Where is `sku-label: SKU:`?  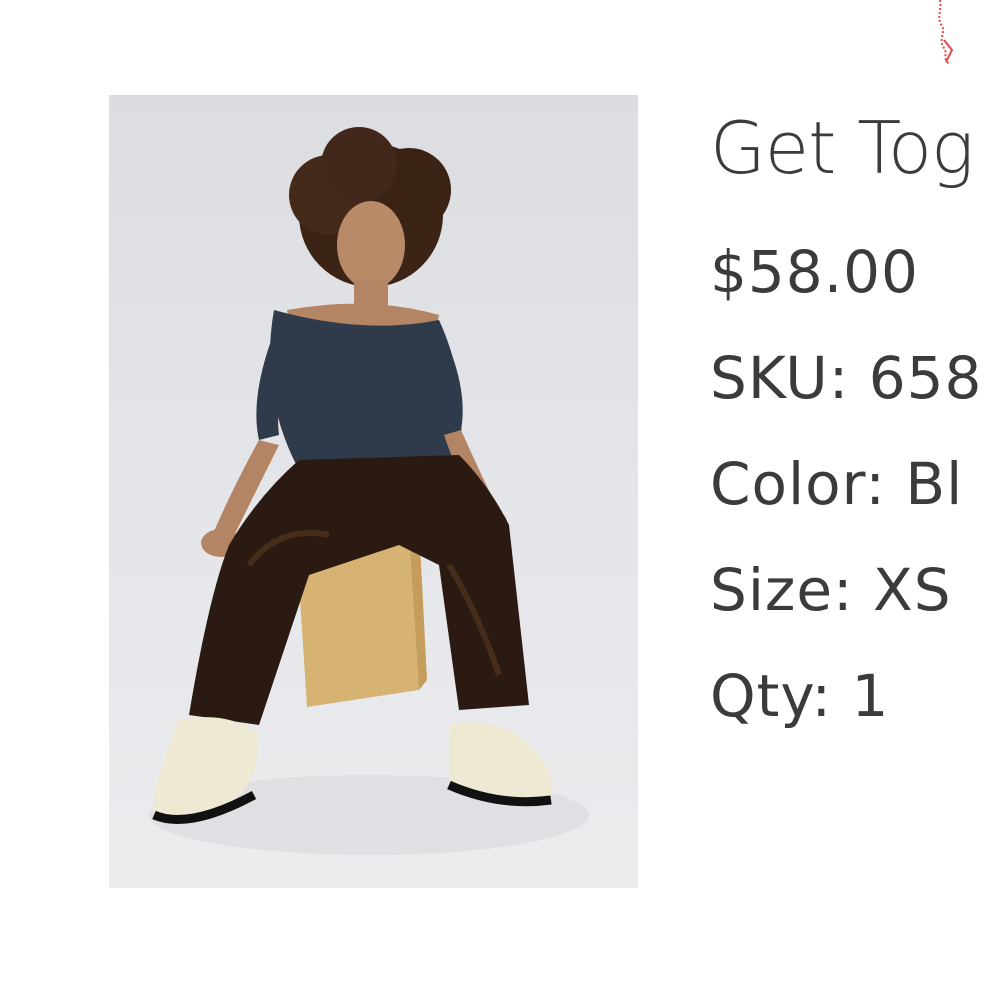
sku-label: SKU: is located at coordinates (789, 378).